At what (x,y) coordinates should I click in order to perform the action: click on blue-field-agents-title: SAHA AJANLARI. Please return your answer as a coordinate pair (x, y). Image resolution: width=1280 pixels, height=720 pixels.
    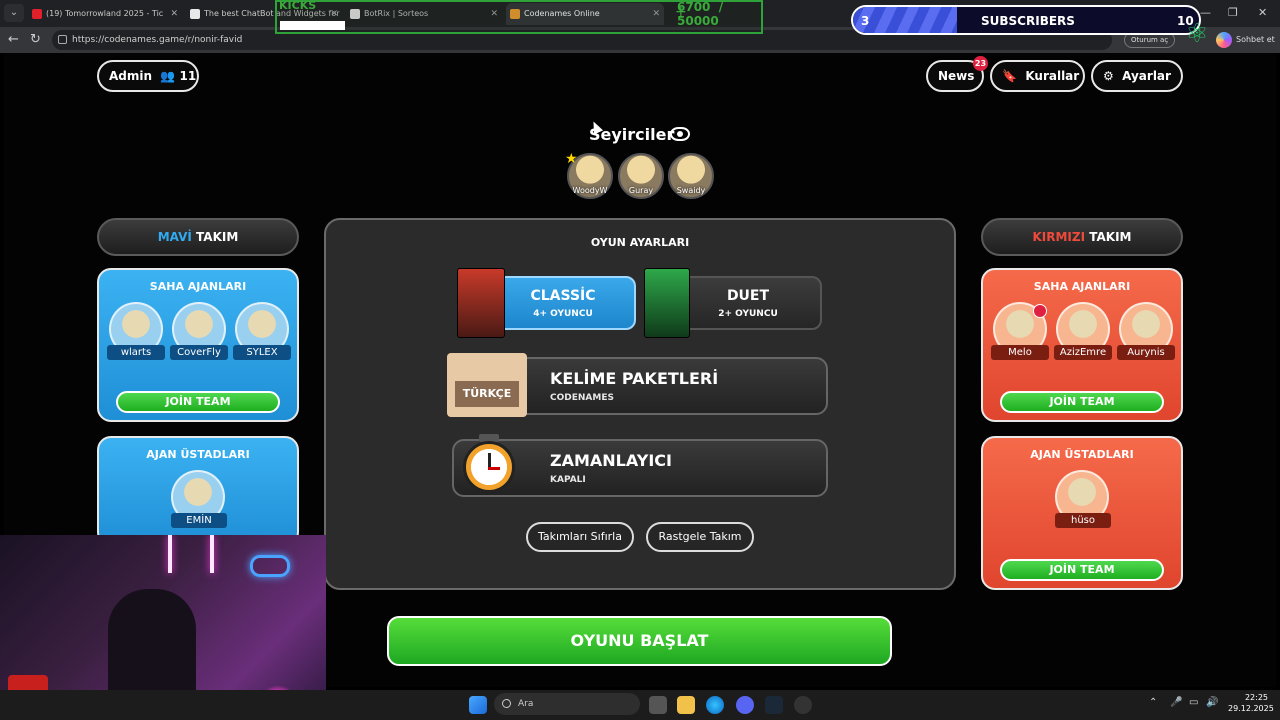
    Looking at the image, I should click on (198, 286).